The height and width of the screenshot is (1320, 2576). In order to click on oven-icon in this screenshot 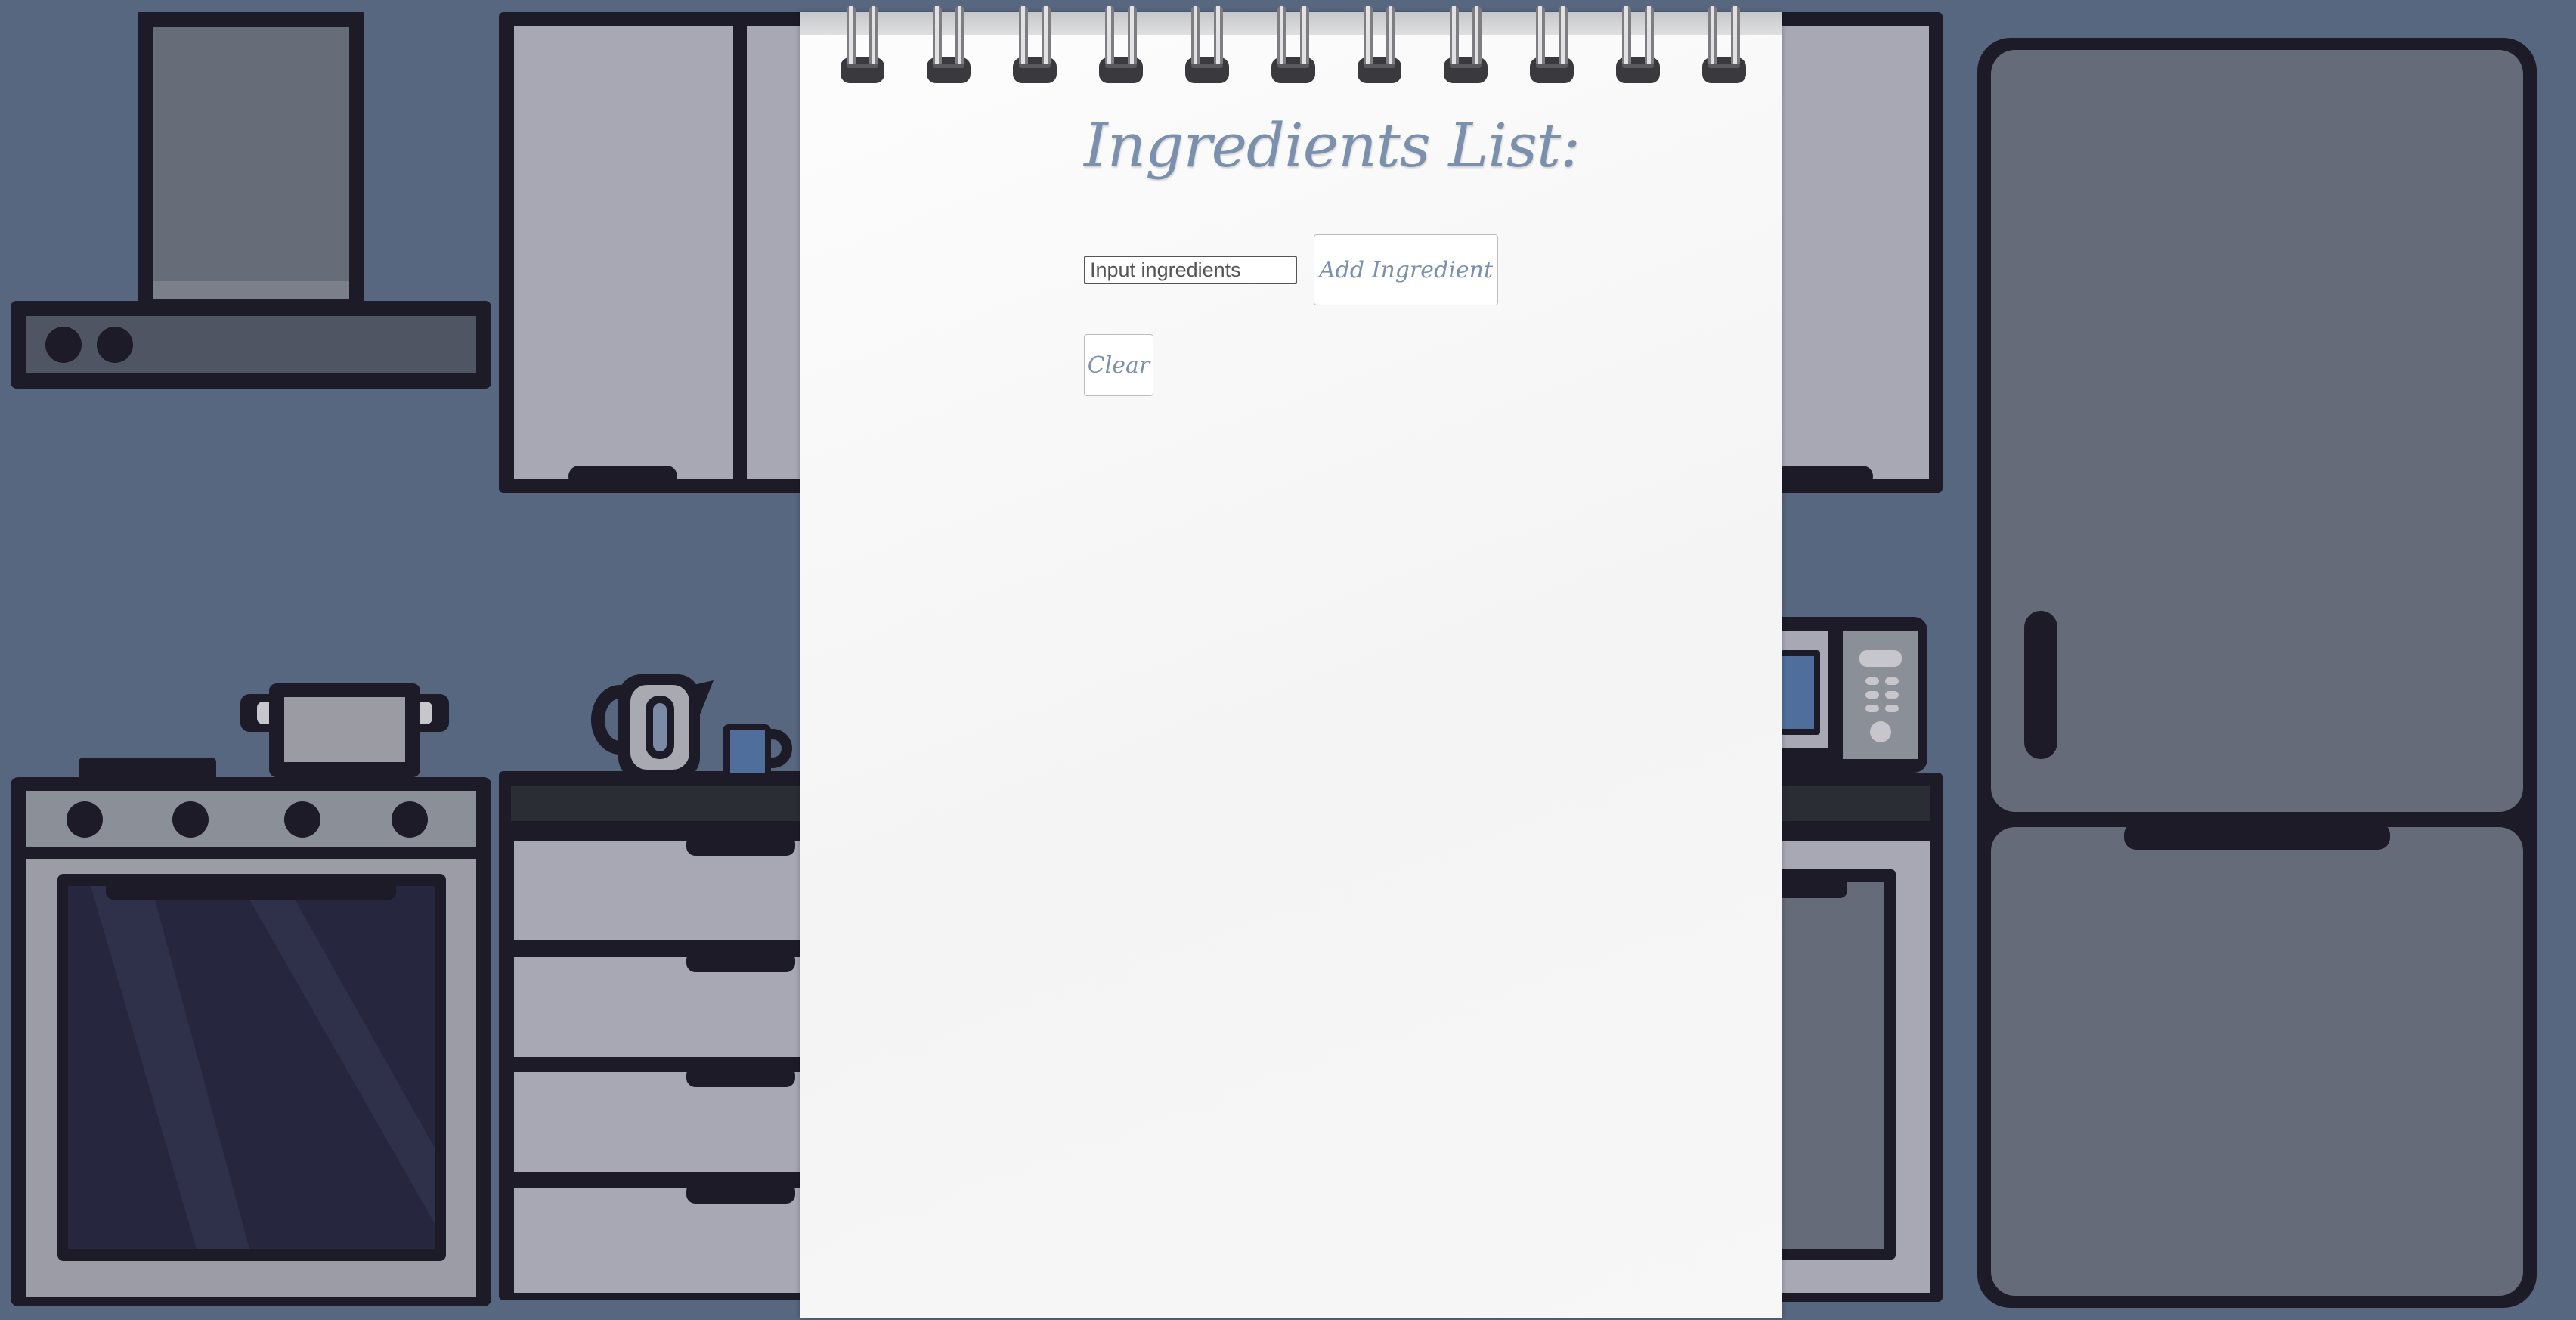, I will do `click(251, 1041)`.